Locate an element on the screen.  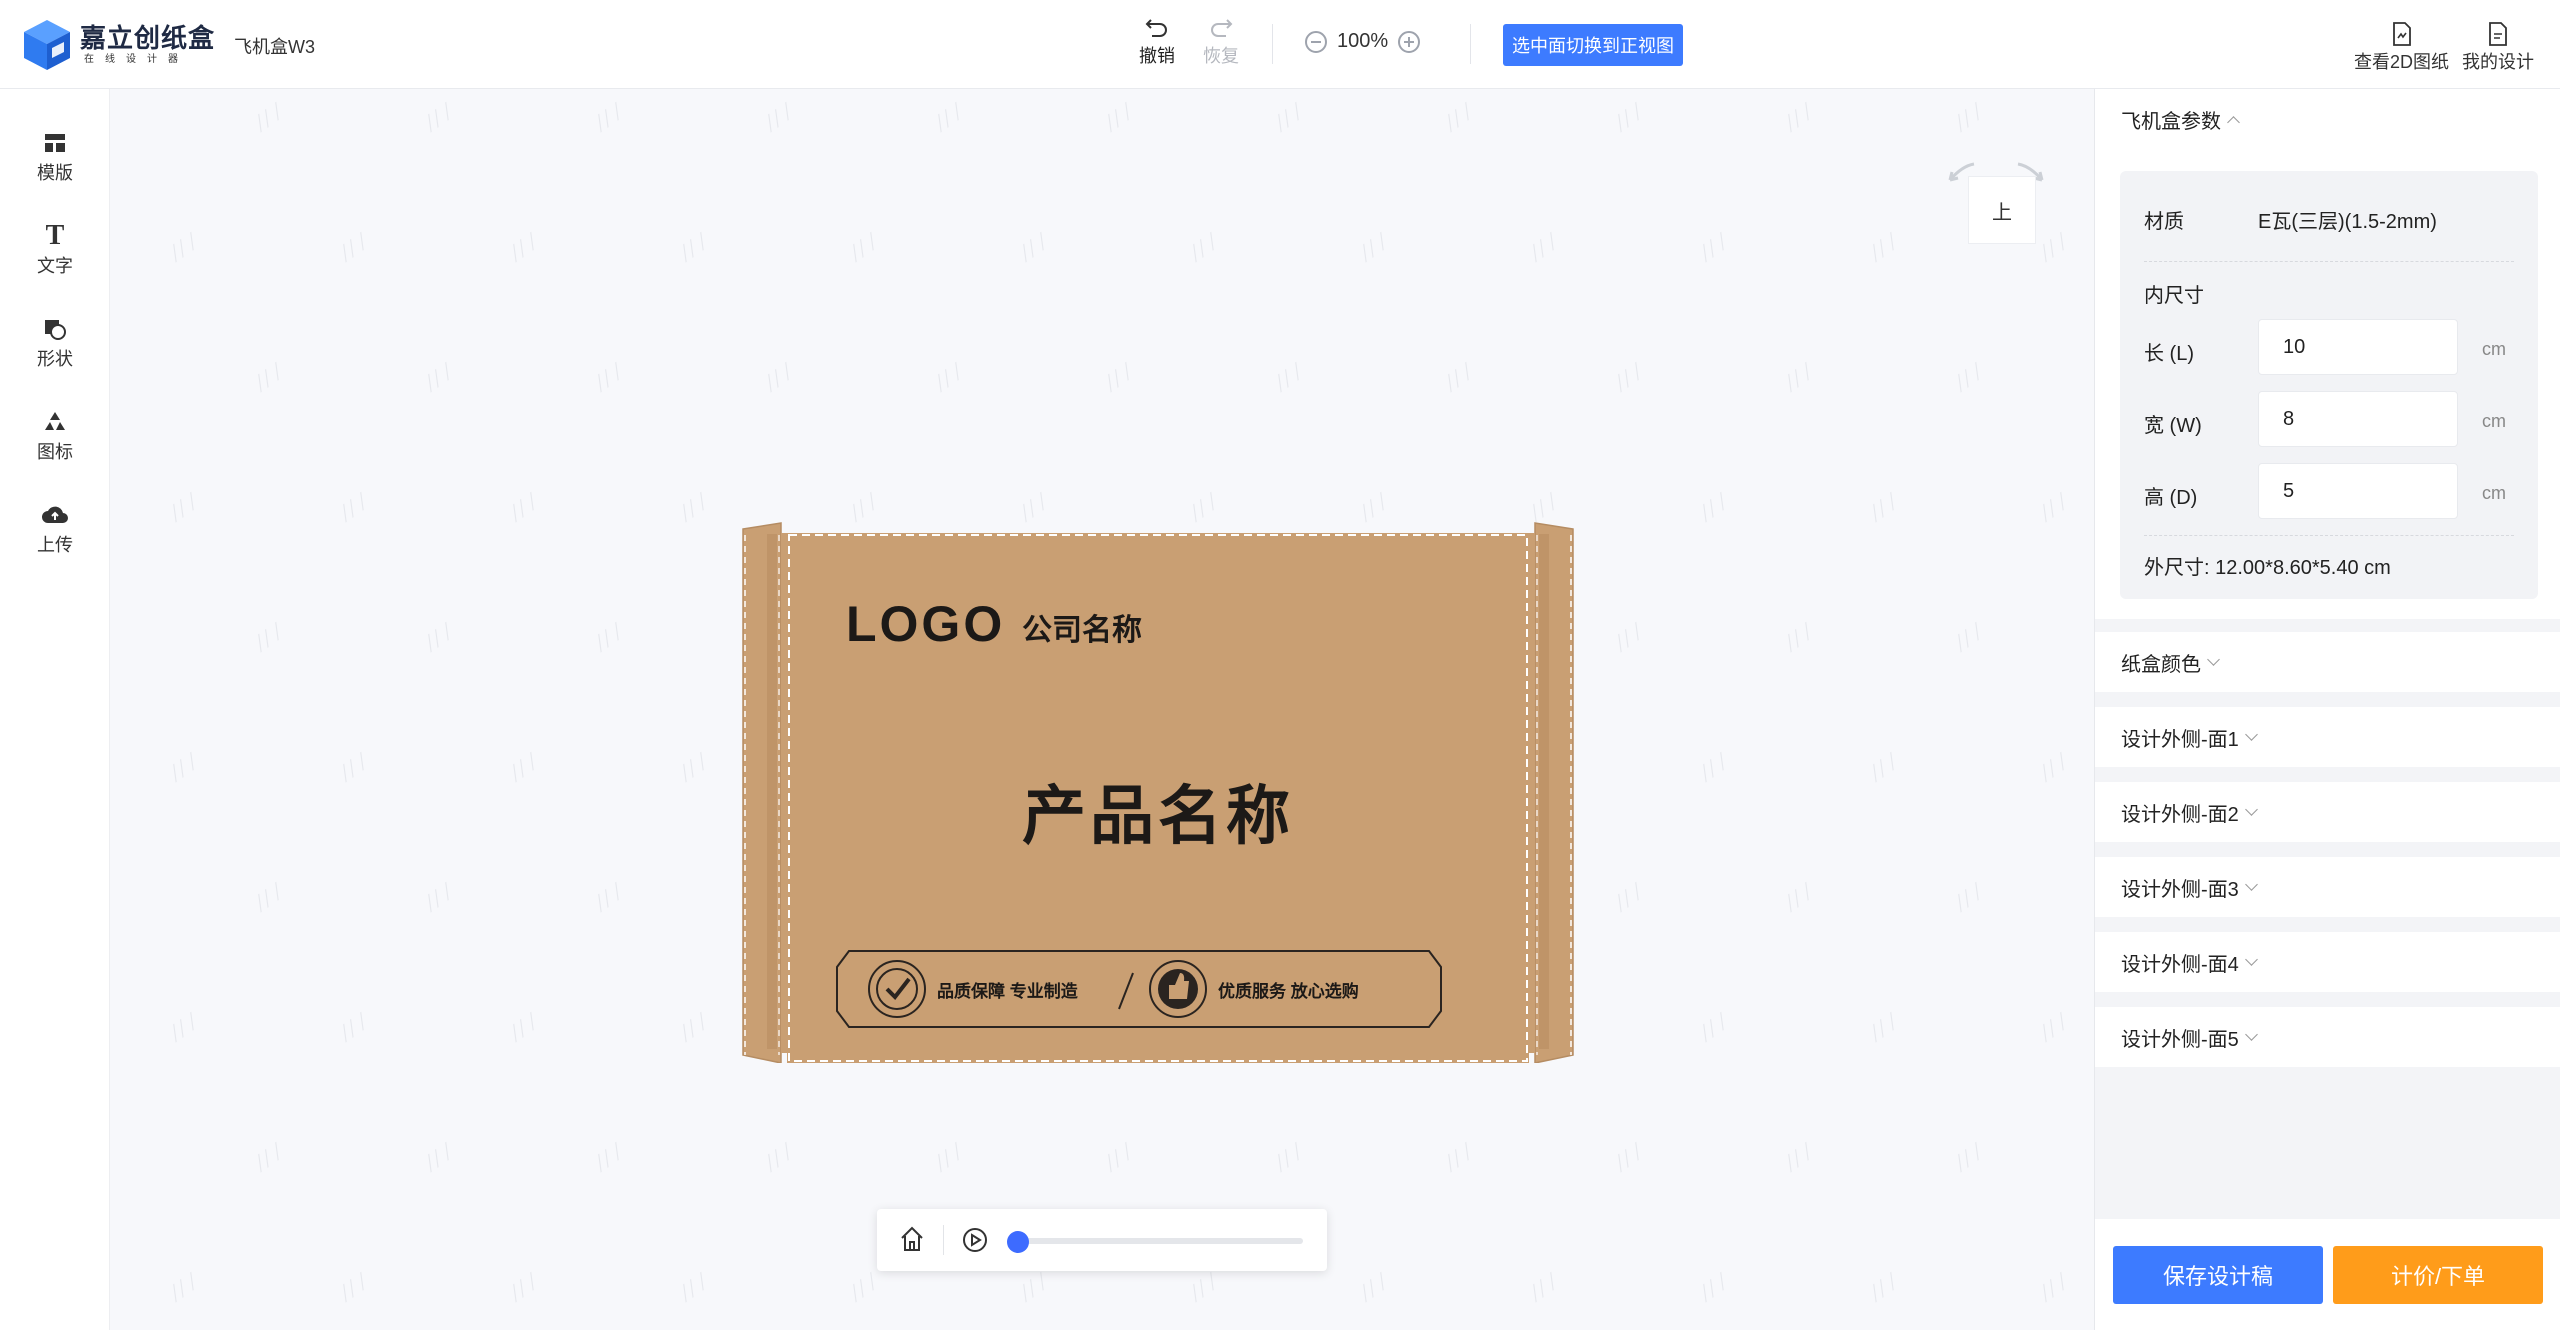
save-design-button: 保存设计稿 is located at coordinates (2218, 1275).